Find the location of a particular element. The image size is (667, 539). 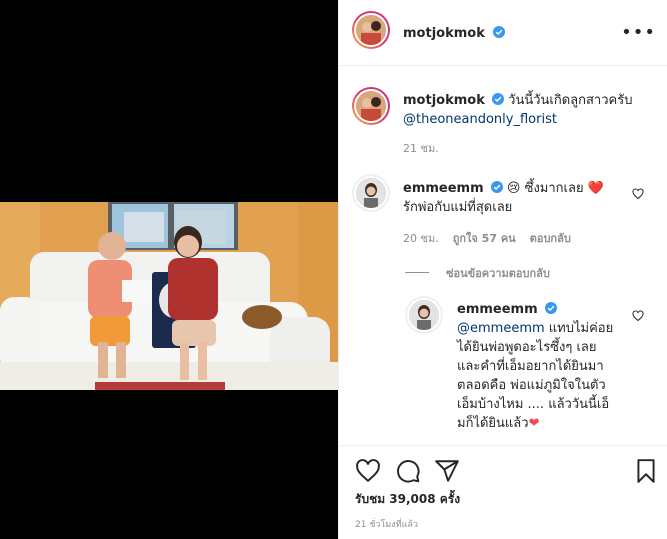

reply-text-line2: ได้ยินพ่อพูดอะไรซึ้งๆ เลย is located at coordinates (527, 347).